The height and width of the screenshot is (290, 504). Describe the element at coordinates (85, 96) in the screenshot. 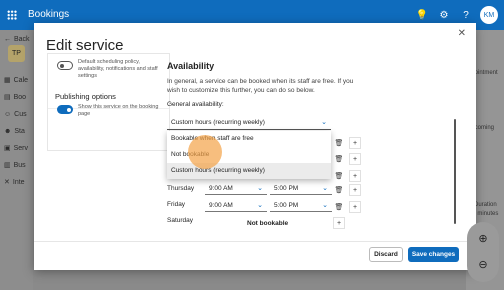

I see `publishing-title: Publishing options` at that location.